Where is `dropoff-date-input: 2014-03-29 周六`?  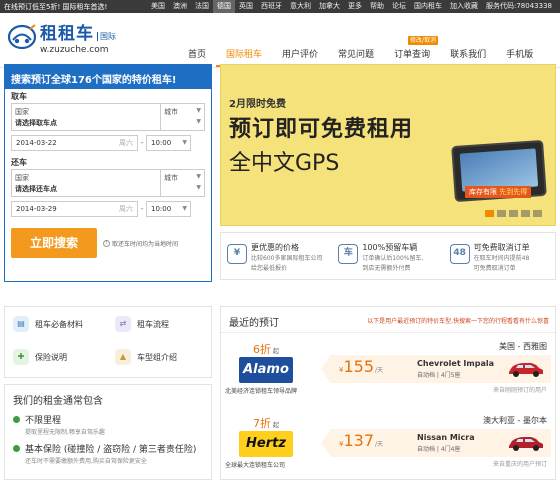 dropoff-date-input: 2014-03-29 周六 is located at coordinates (74, 209).